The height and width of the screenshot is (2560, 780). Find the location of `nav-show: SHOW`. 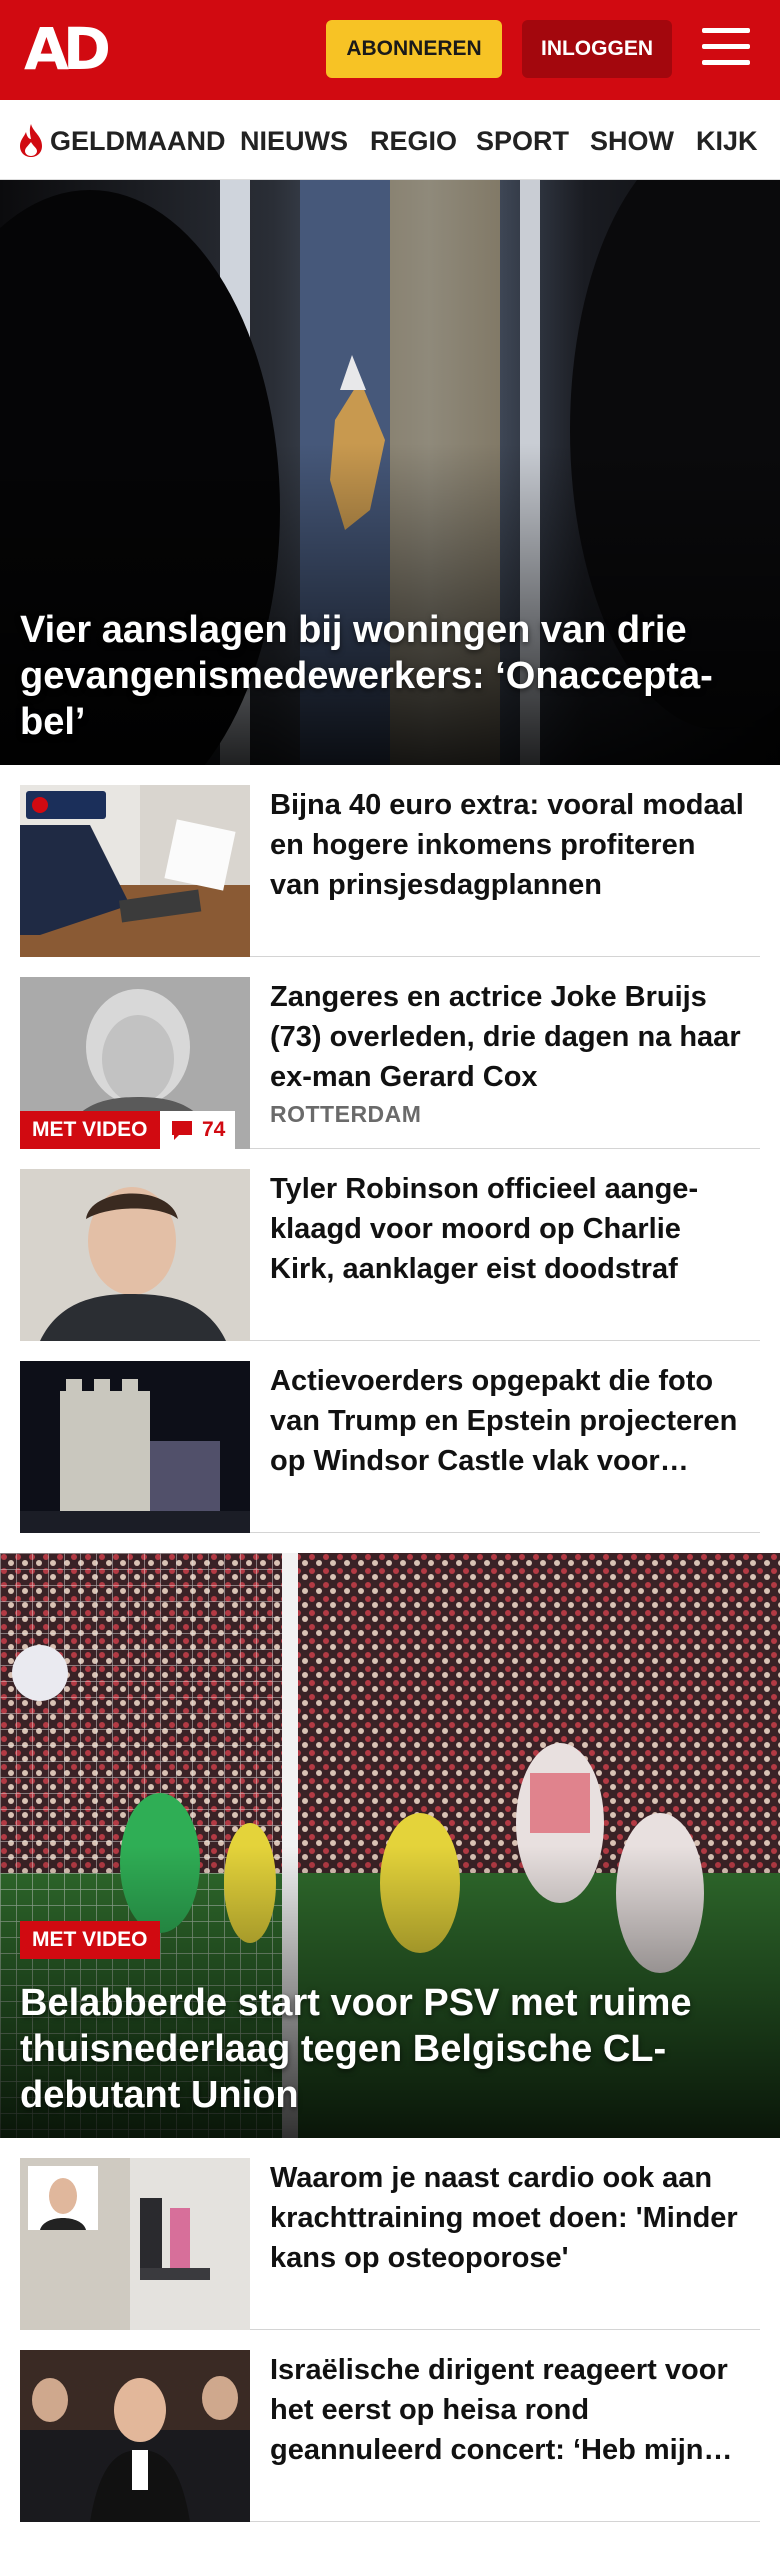

nav-show: SHOW is located at coordinates (632, 141).